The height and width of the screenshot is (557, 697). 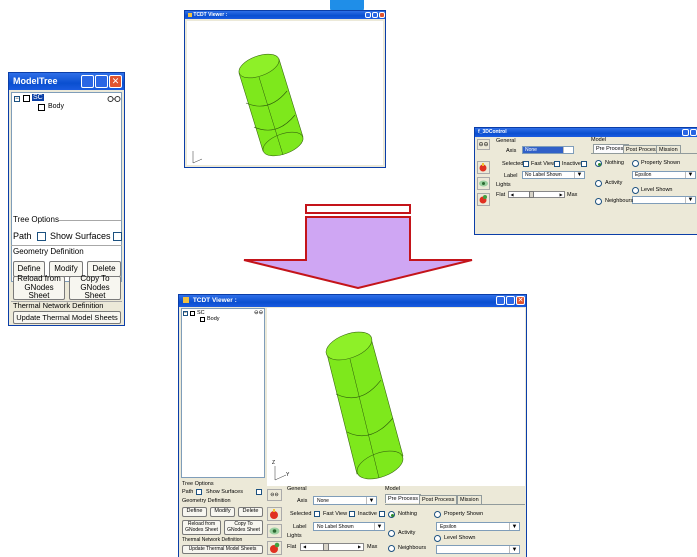 I want to click on tree-child-checkbox, so click(x=41, y=107).